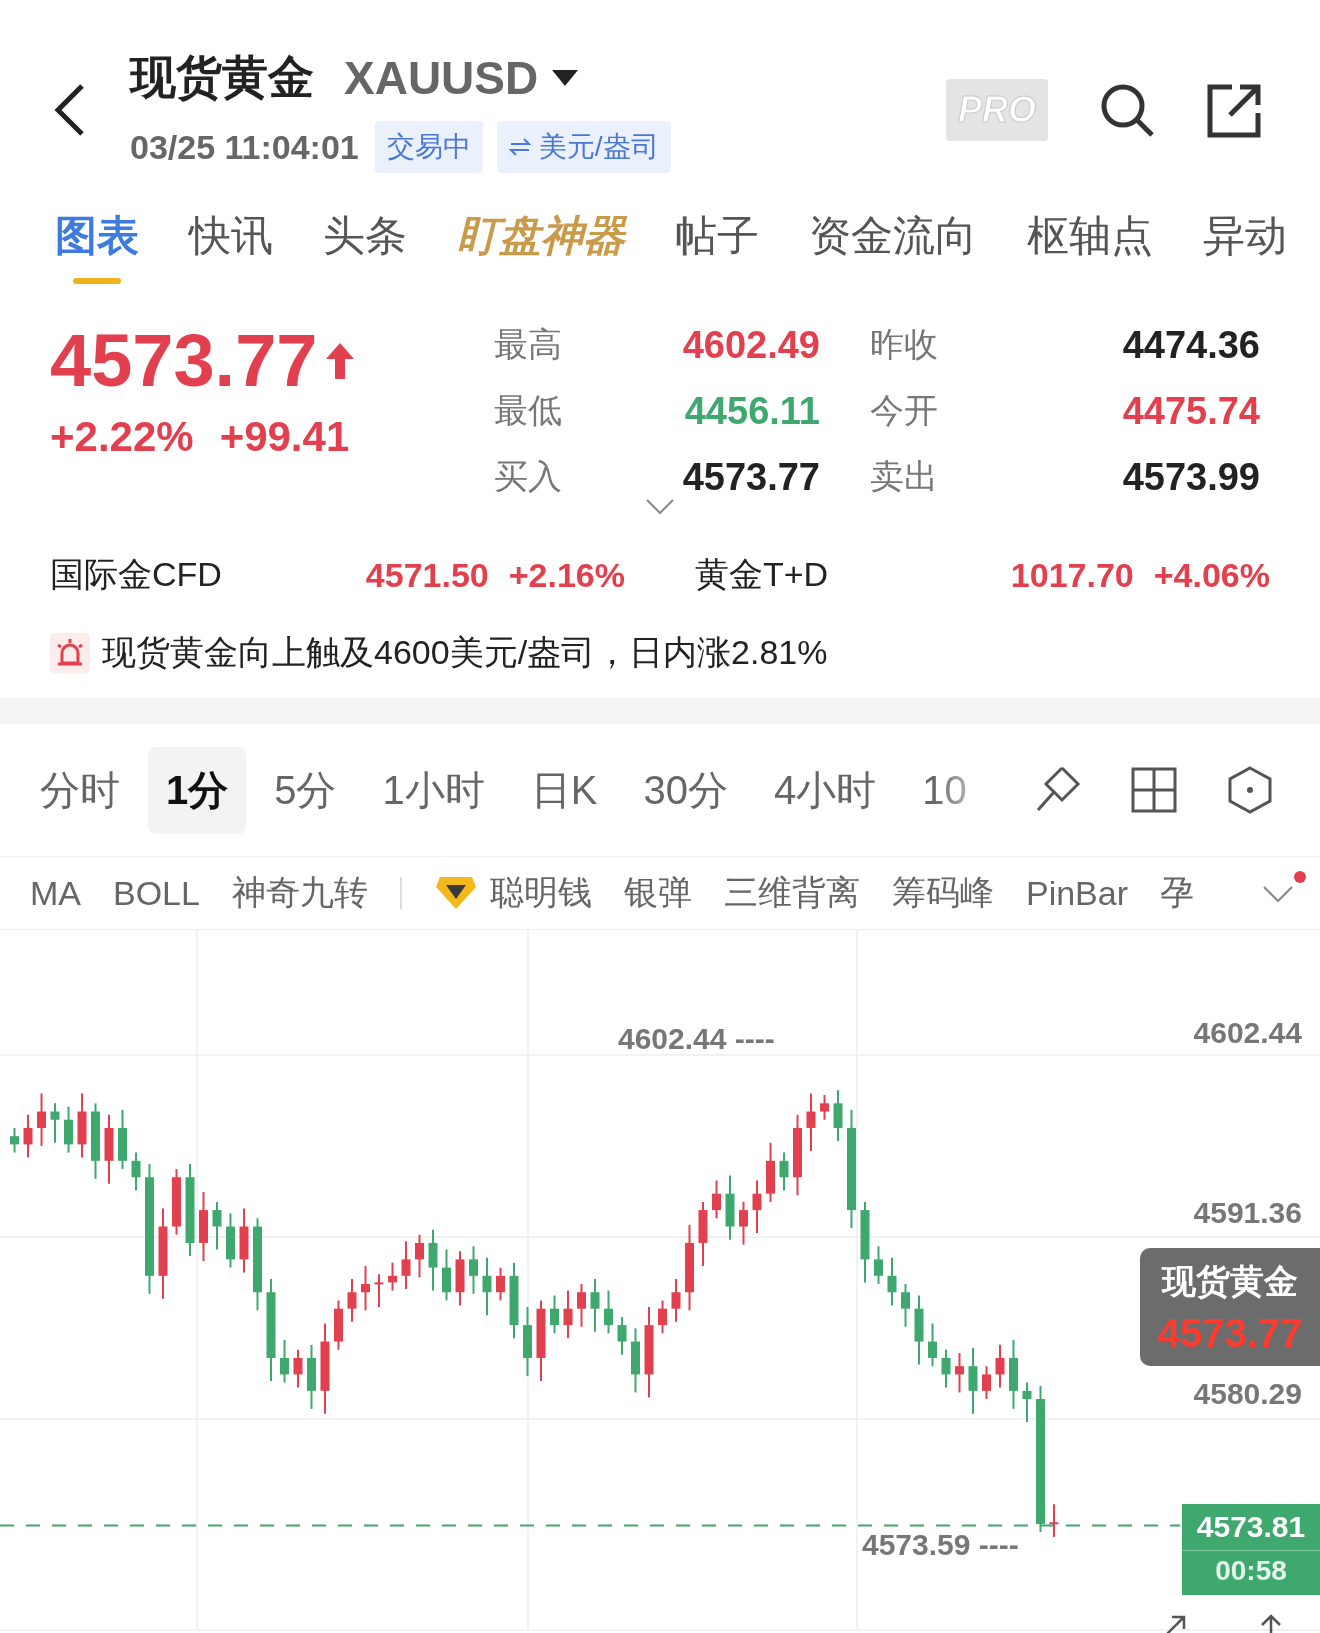 The width and height of the screenshot is (1320, 1633). I want to click on timestamp: 03/25 11:04:01, so click(244, 147).